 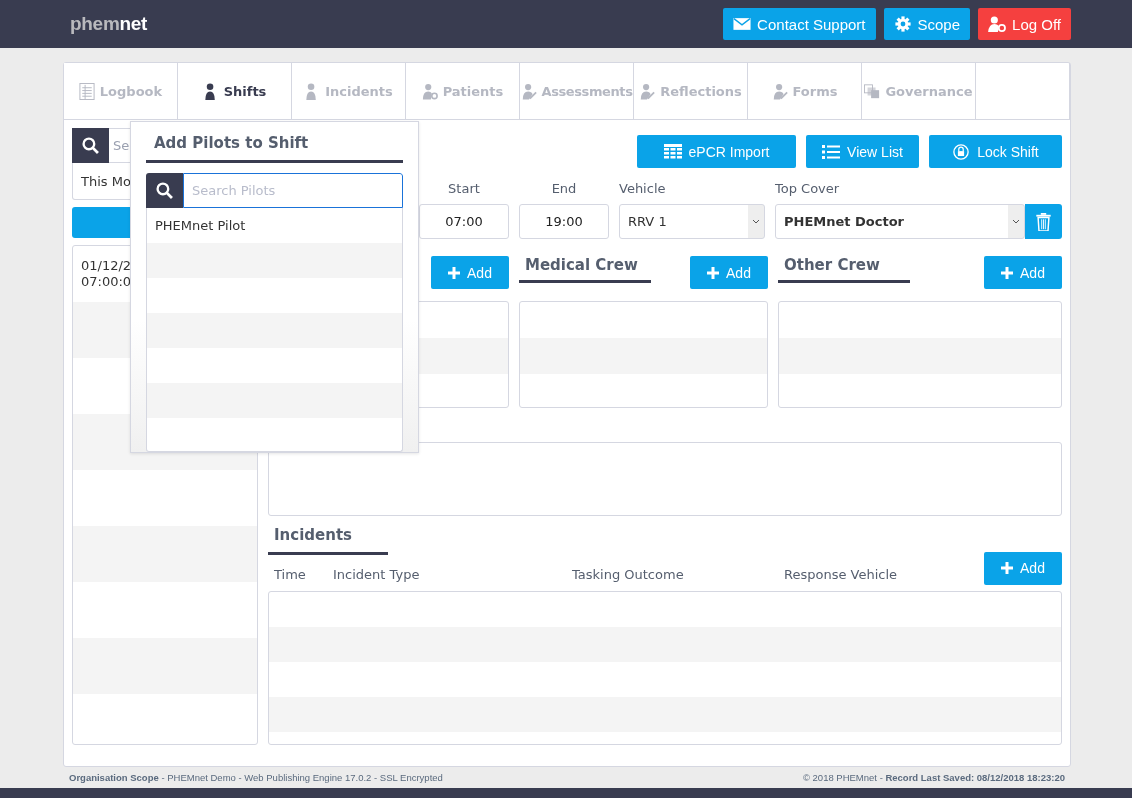 I want to click on end-time-field: 19:00, so click(x=564, y=221).